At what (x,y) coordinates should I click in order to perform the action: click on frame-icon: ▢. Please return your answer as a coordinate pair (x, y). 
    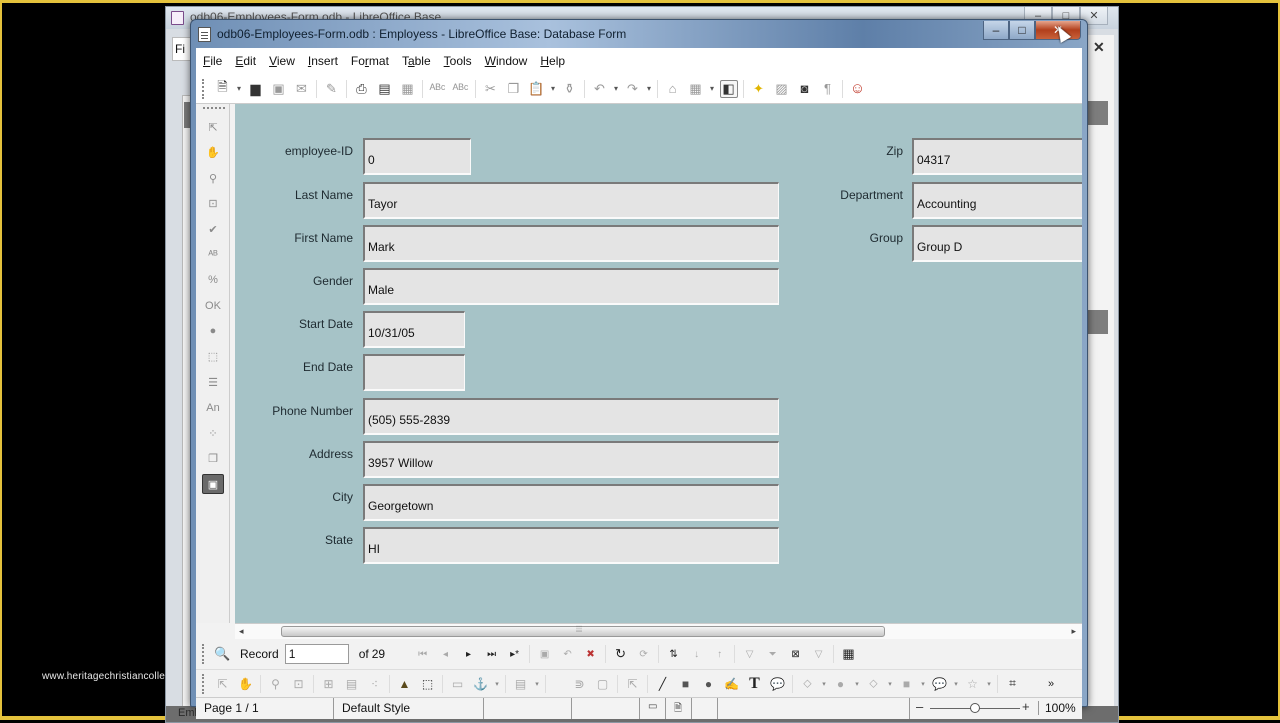
    Looking at the image, I should click on (603, 684).